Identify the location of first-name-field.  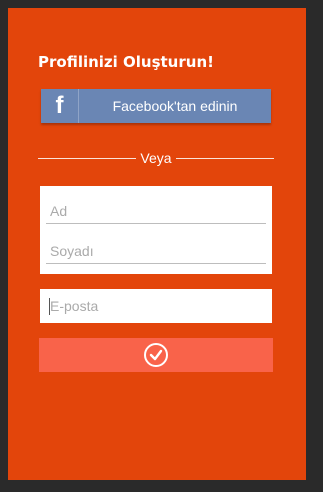
(156, 211).